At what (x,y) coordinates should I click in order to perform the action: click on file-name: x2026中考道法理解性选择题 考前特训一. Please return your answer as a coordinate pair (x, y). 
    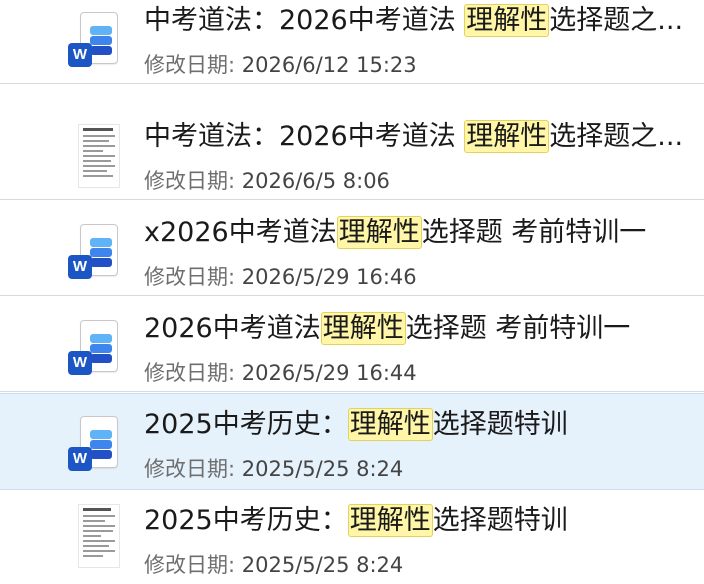
    Looking at the image, I should click on (395, 232).